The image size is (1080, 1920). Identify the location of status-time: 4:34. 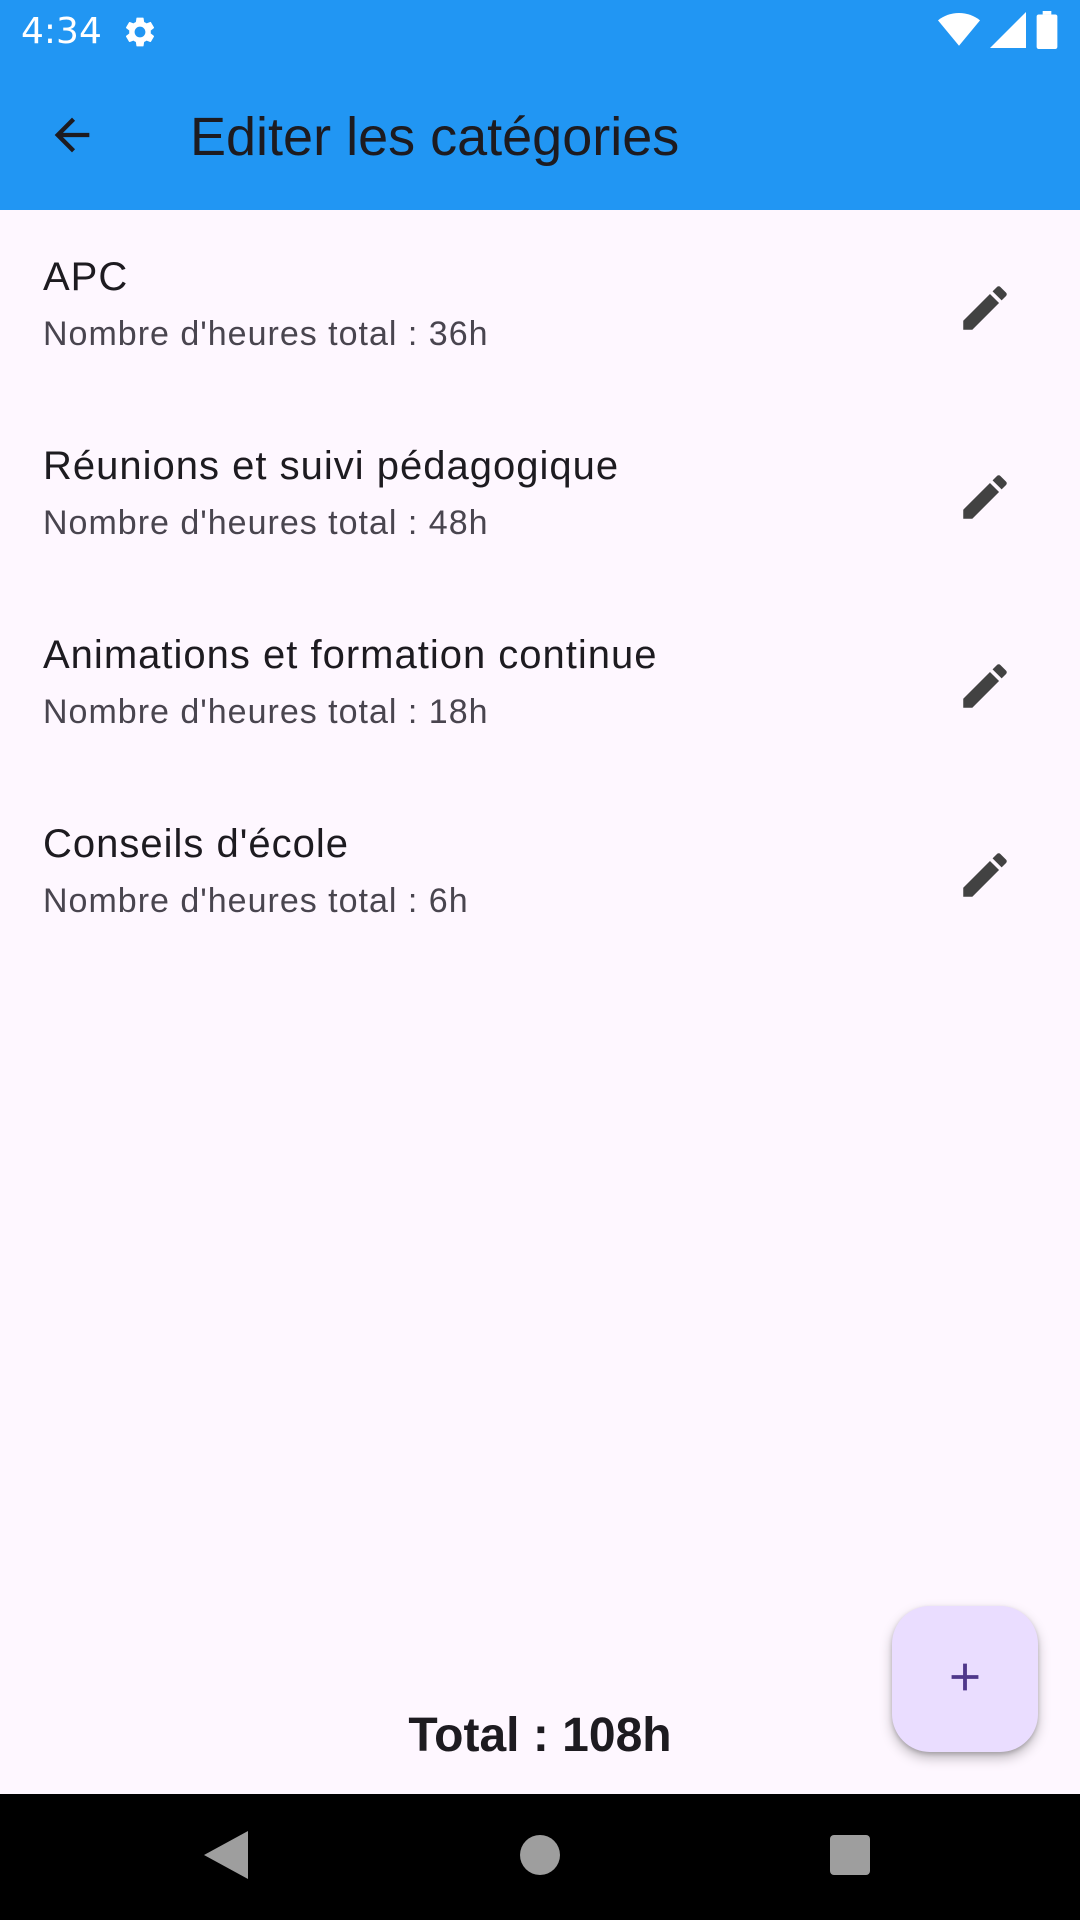
(61, 31).